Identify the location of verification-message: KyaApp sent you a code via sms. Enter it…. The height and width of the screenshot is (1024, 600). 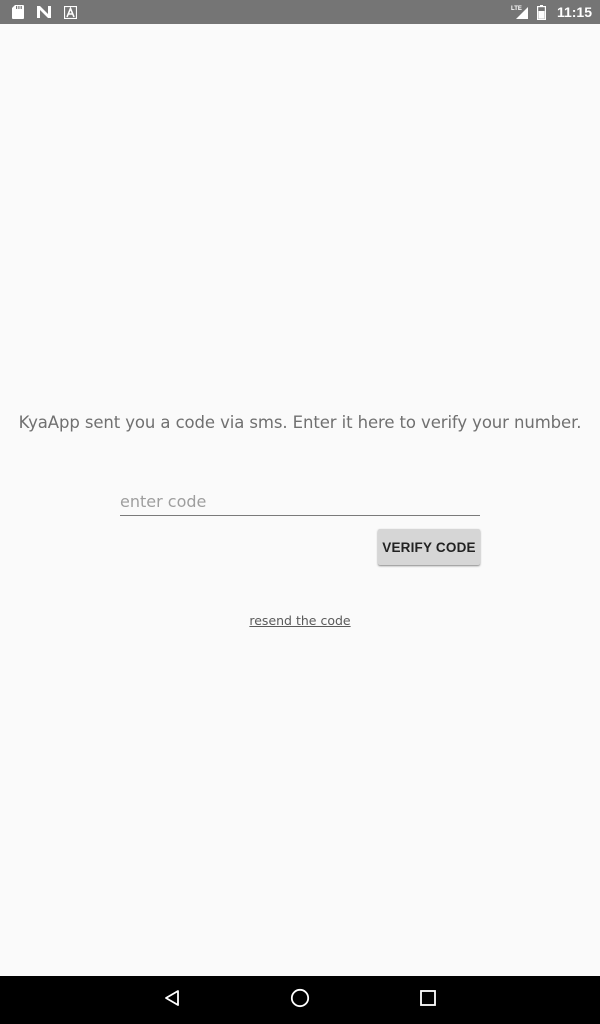
(300, 422).